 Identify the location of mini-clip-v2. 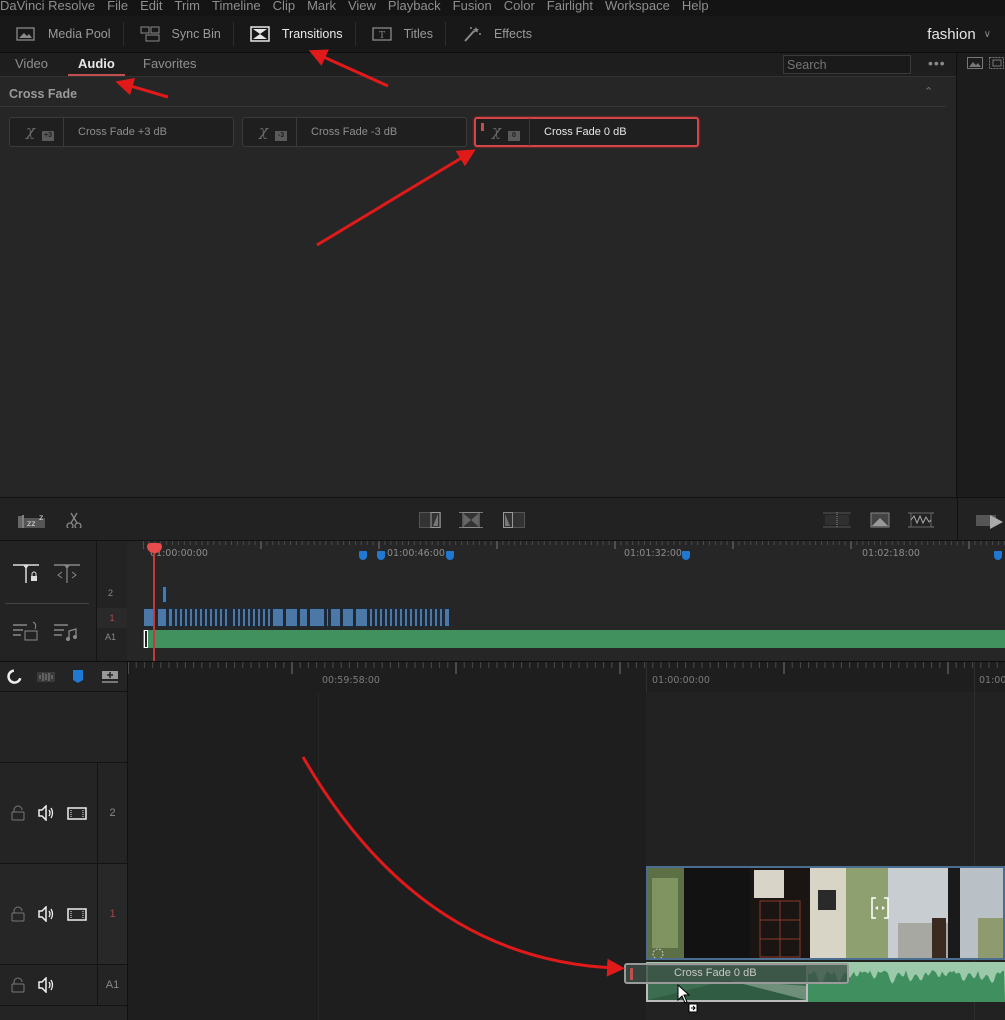
(164, 594).